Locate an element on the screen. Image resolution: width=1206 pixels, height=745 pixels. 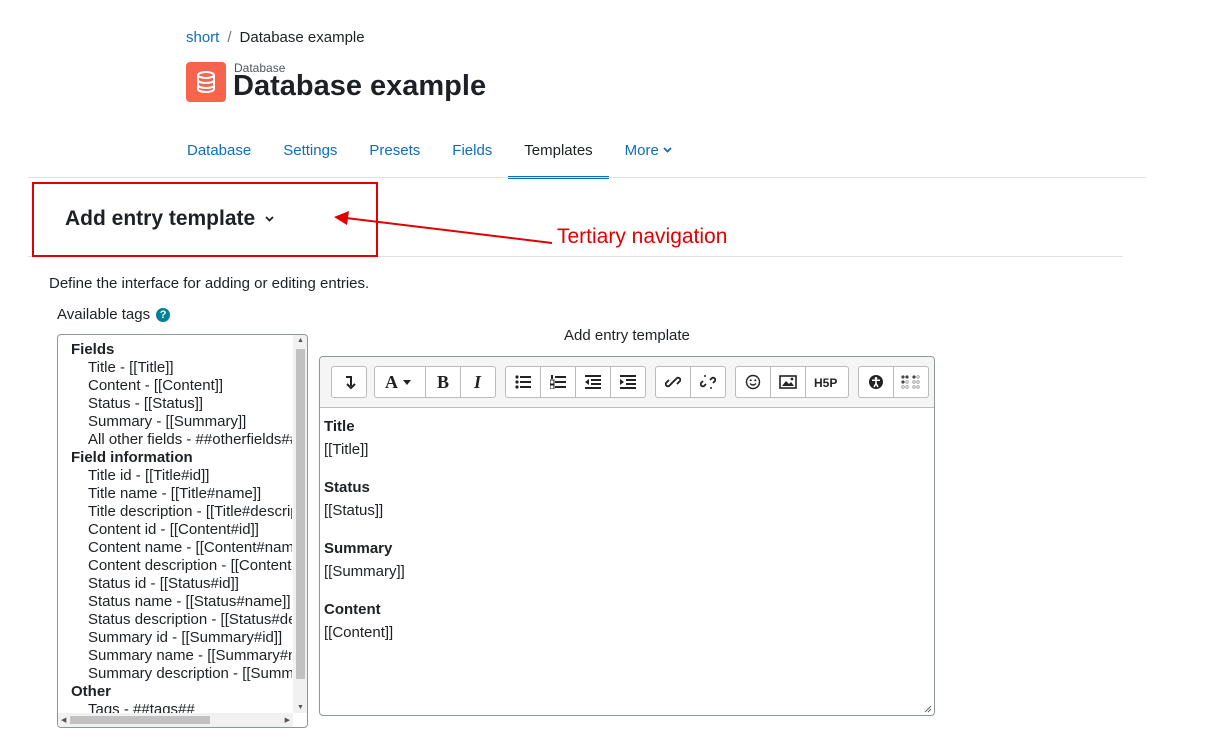
image-button is located at coordinates (788, 382).